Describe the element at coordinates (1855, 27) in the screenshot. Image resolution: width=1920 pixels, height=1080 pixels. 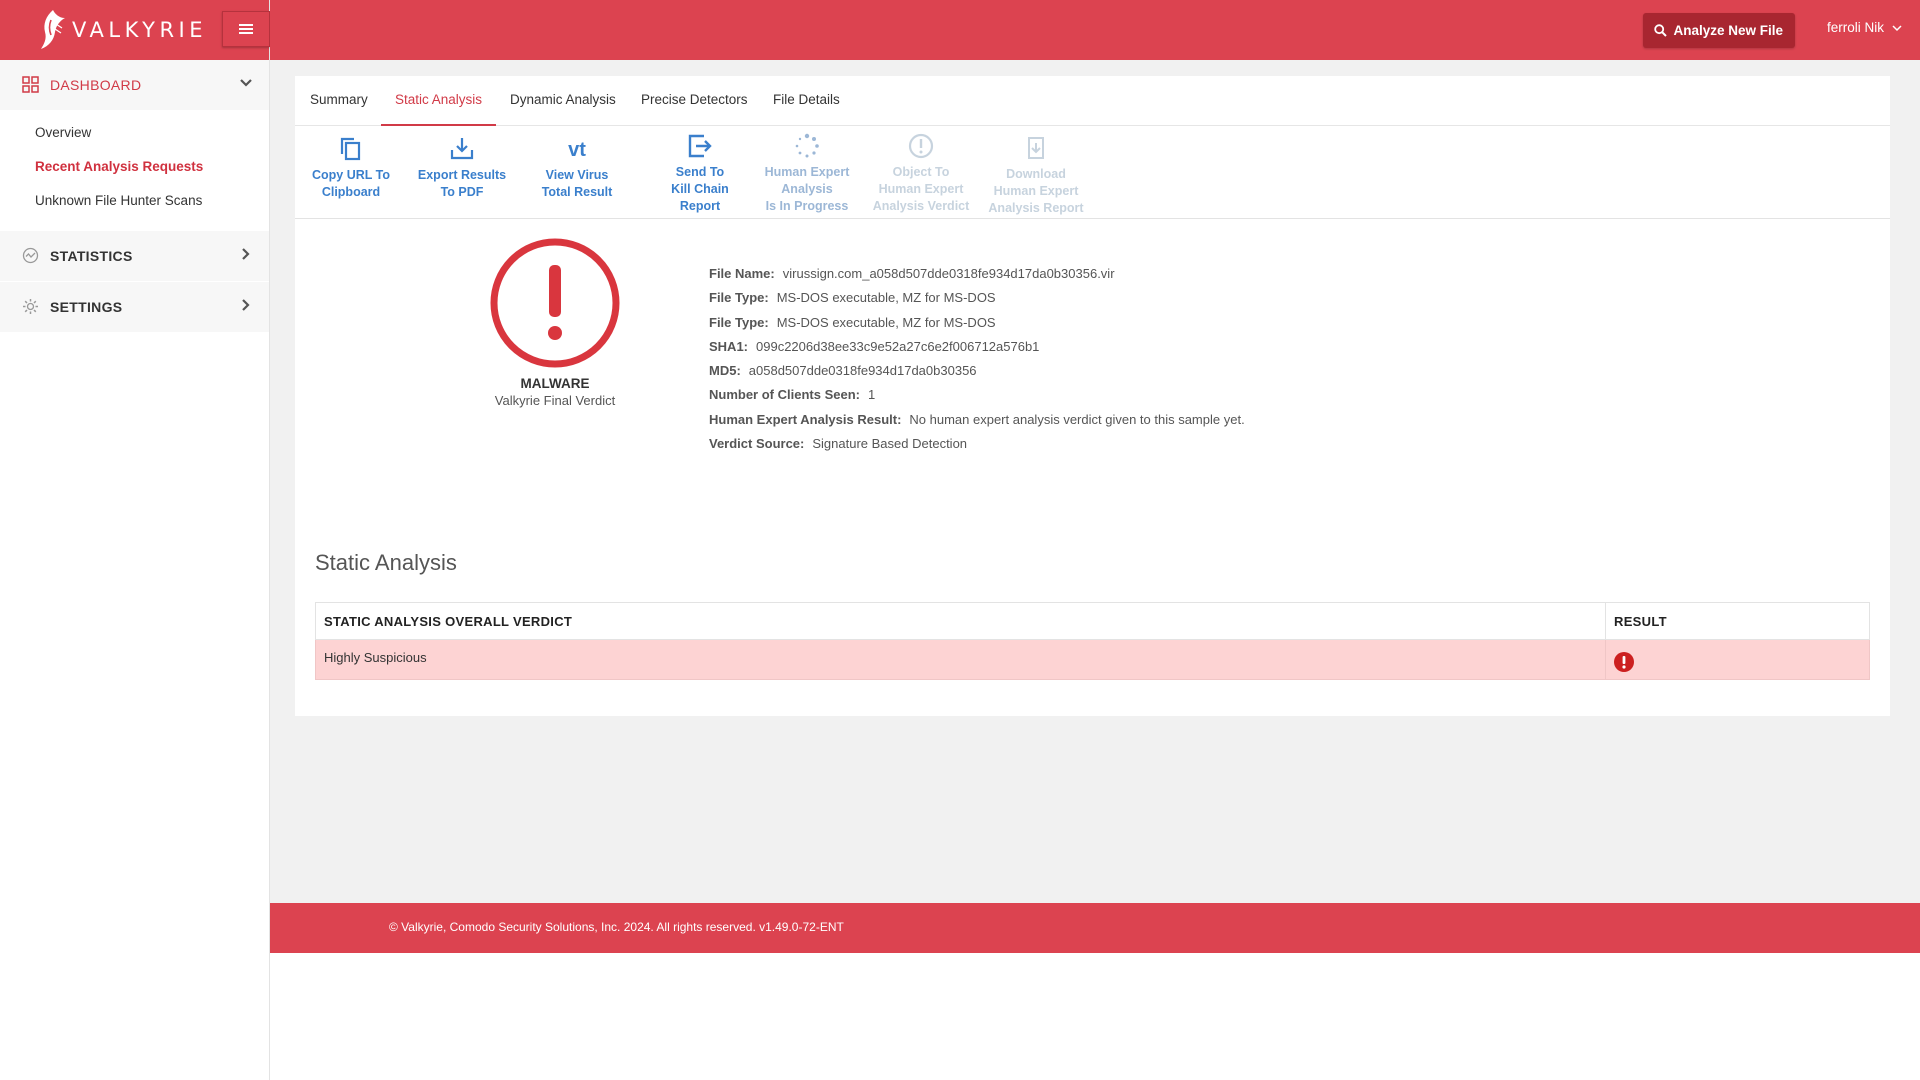
I see `user-name: ferroli Nik` at that location.